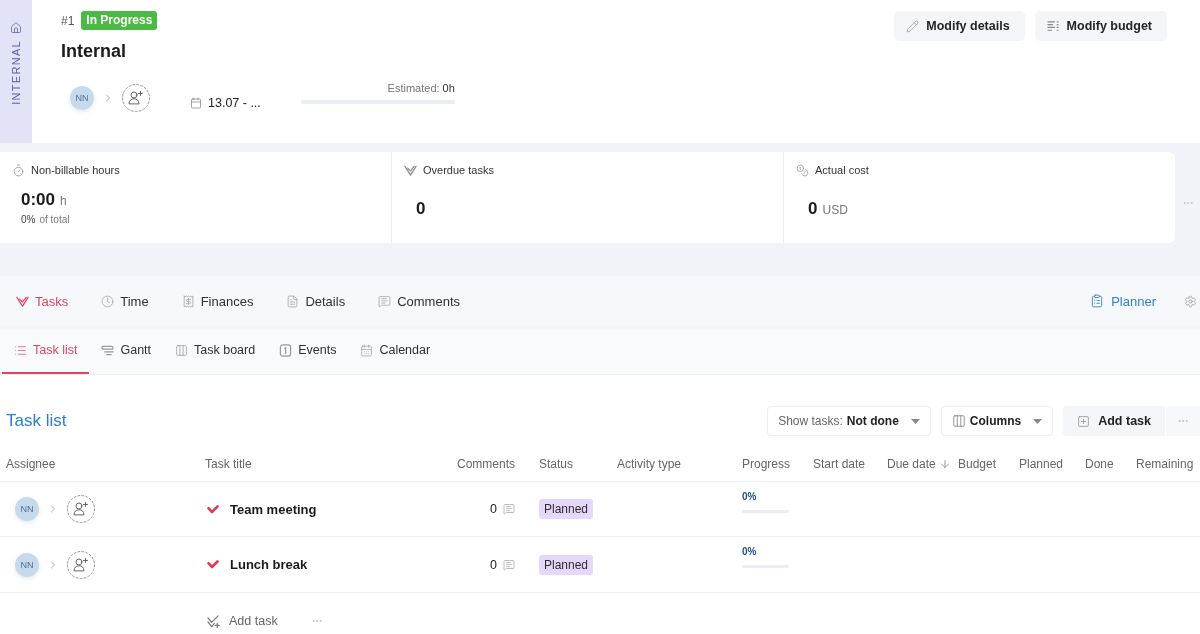 The image size is (1200, 634). Describe the element at coordinates (911, 464) in the screenshot. I see `column-header: Due date` at that location.